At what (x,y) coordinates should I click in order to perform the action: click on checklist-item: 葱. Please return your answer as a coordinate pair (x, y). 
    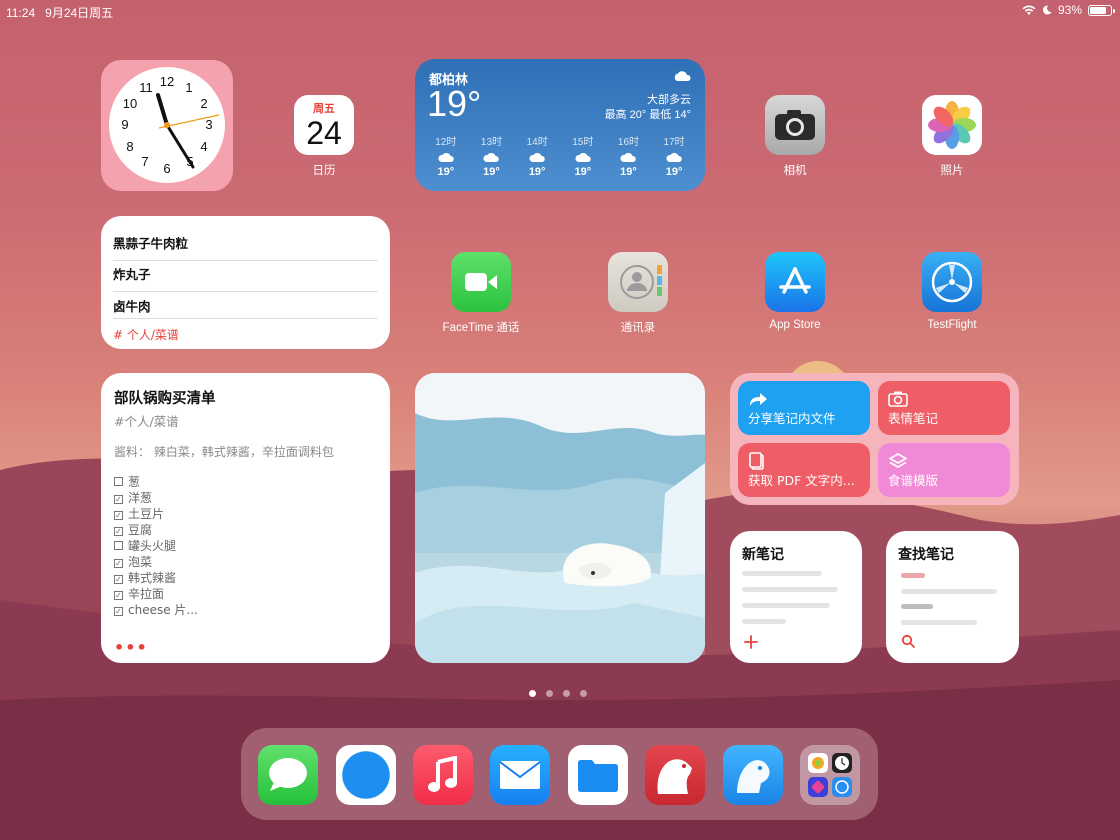
    Looking at the image, I should click on (156, 482).